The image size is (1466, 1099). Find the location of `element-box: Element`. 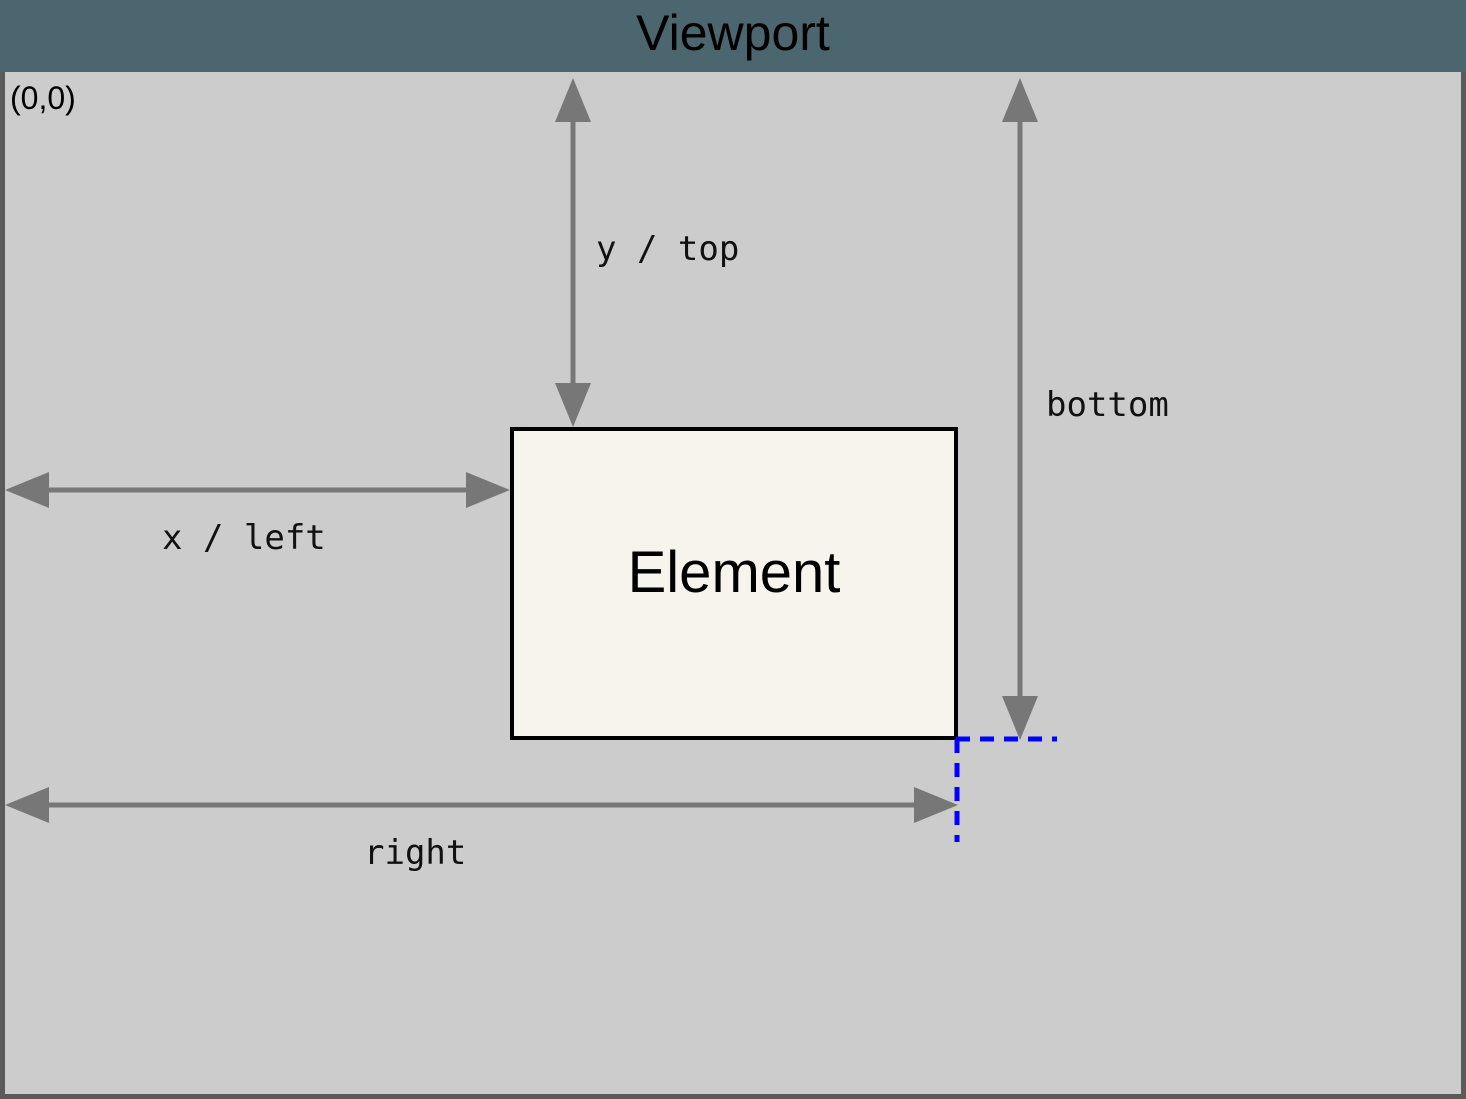

element-box: Element is located at coordinates (734, 583).